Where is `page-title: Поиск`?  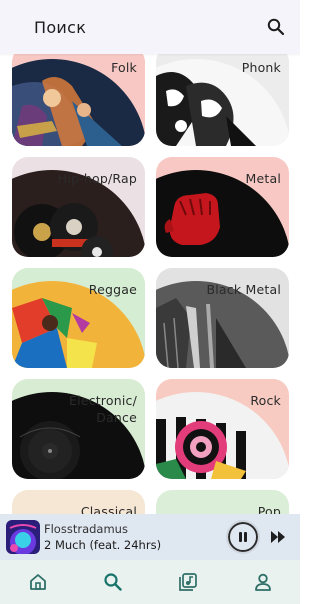
page-title: Поиск is located at coordinates (60, 27).